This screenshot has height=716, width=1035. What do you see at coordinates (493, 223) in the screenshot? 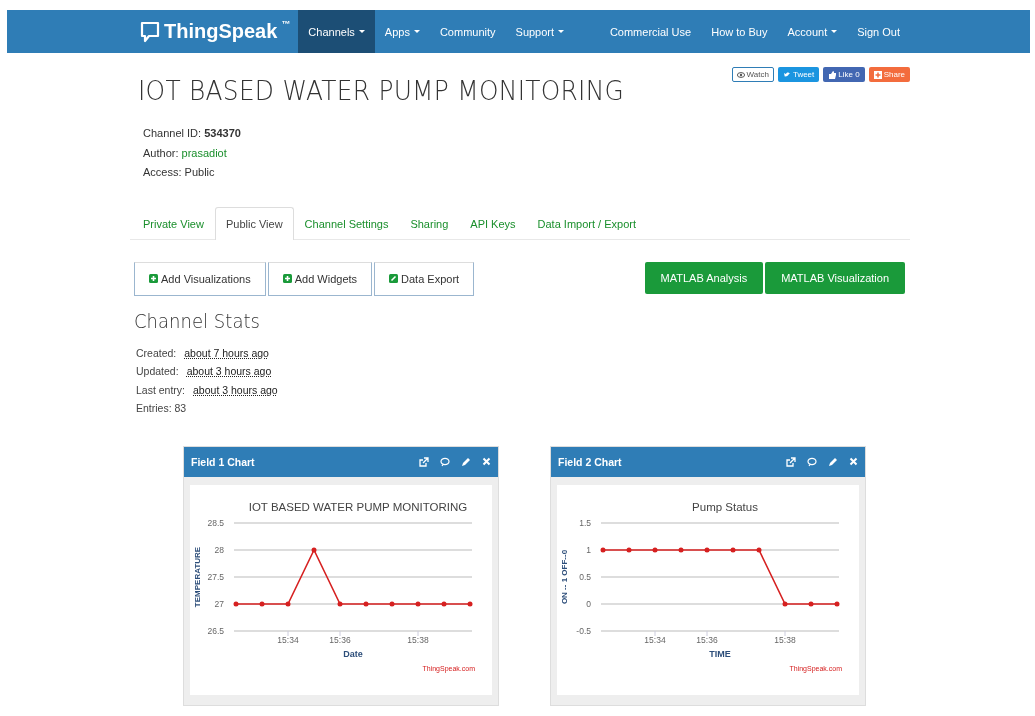
I see `tab: API Keys` at bounding box center [493, 223].